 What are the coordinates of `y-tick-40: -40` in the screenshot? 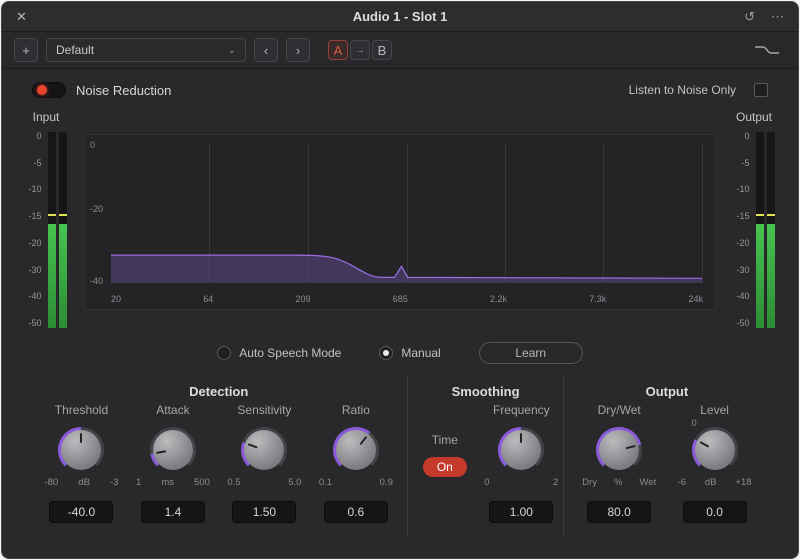 It's located at (97, 281).